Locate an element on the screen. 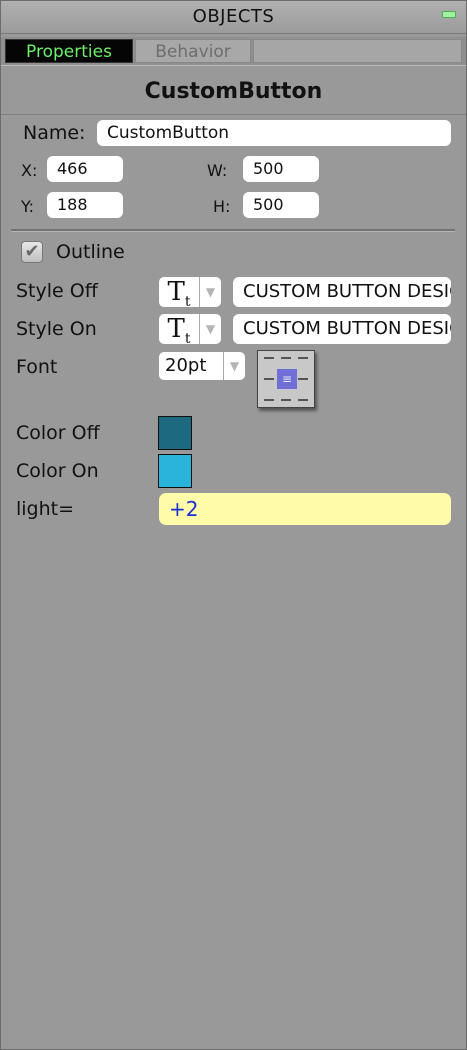 This screenshot has width=467, height=1050. collapse-icon is located at coordinates (449, 14).